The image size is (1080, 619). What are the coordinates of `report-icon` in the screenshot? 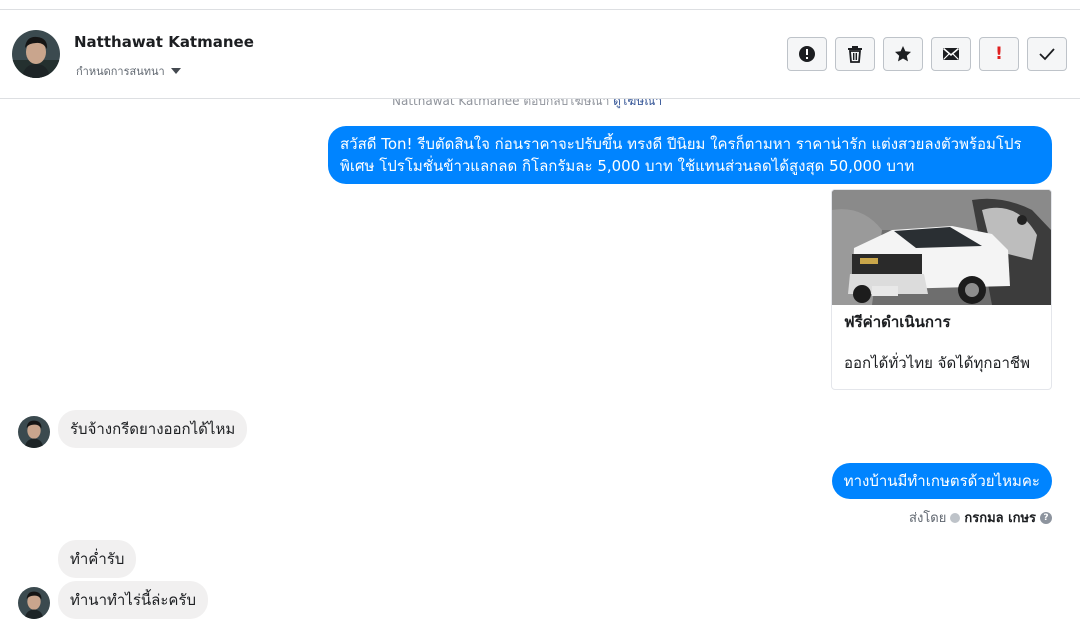 It's located at (807, 54).